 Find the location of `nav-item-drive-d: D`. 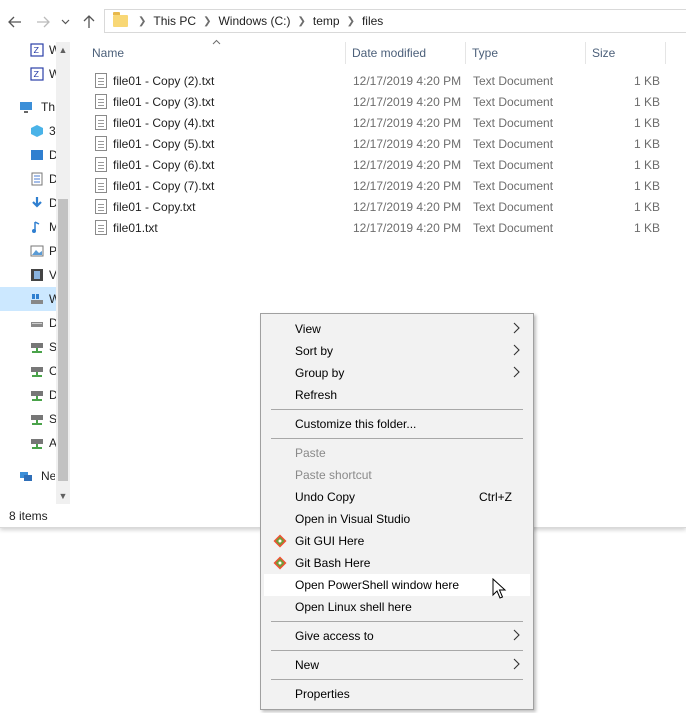

nav-item-drive-d: D is located at coordinates (28, 323).